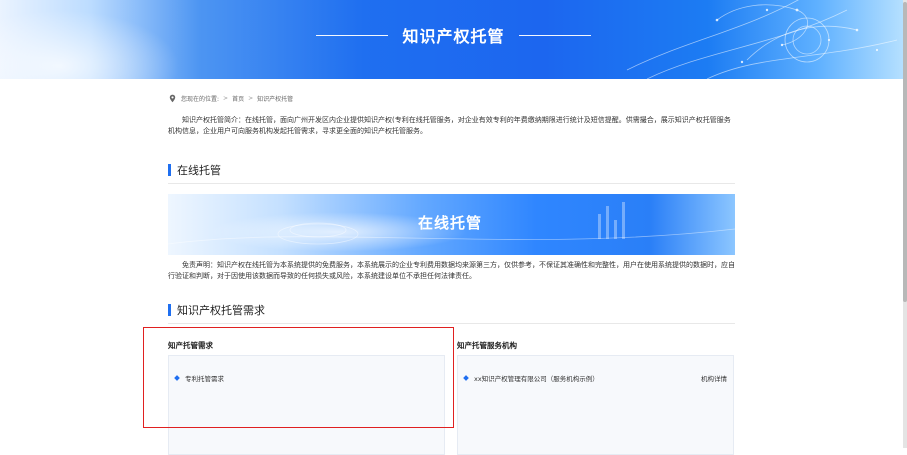  What do you see at coordinates (595, 405) in the screenshot?
I see `agency-panel-body: xx知识产权管理有限公司（服务机构示例） 机构详情` at bounding box center [595, 405].